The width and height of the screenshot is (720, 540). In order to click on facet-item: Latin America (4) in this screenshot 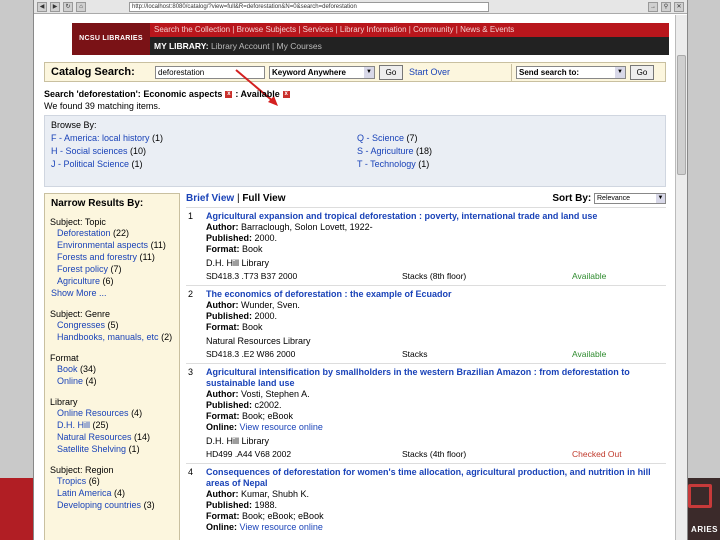, I will do `click(118, 493)`.